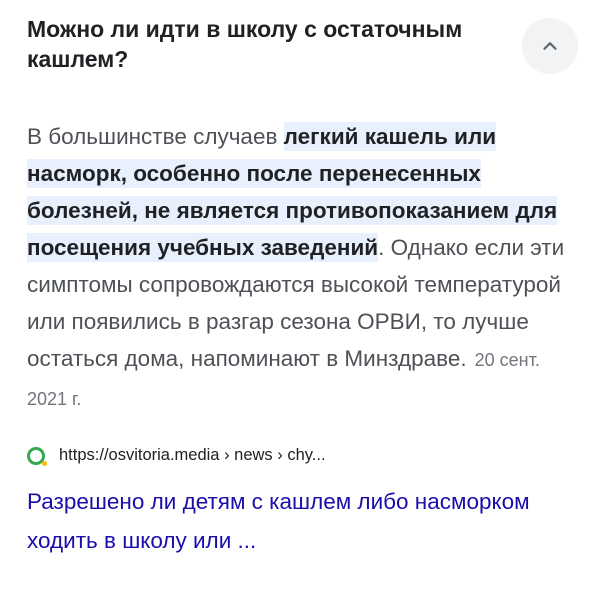 Image resolution: width=601 pixels, height=600 pixels. I want to click on osvitoria-favicon-icon, so click(37, 456).